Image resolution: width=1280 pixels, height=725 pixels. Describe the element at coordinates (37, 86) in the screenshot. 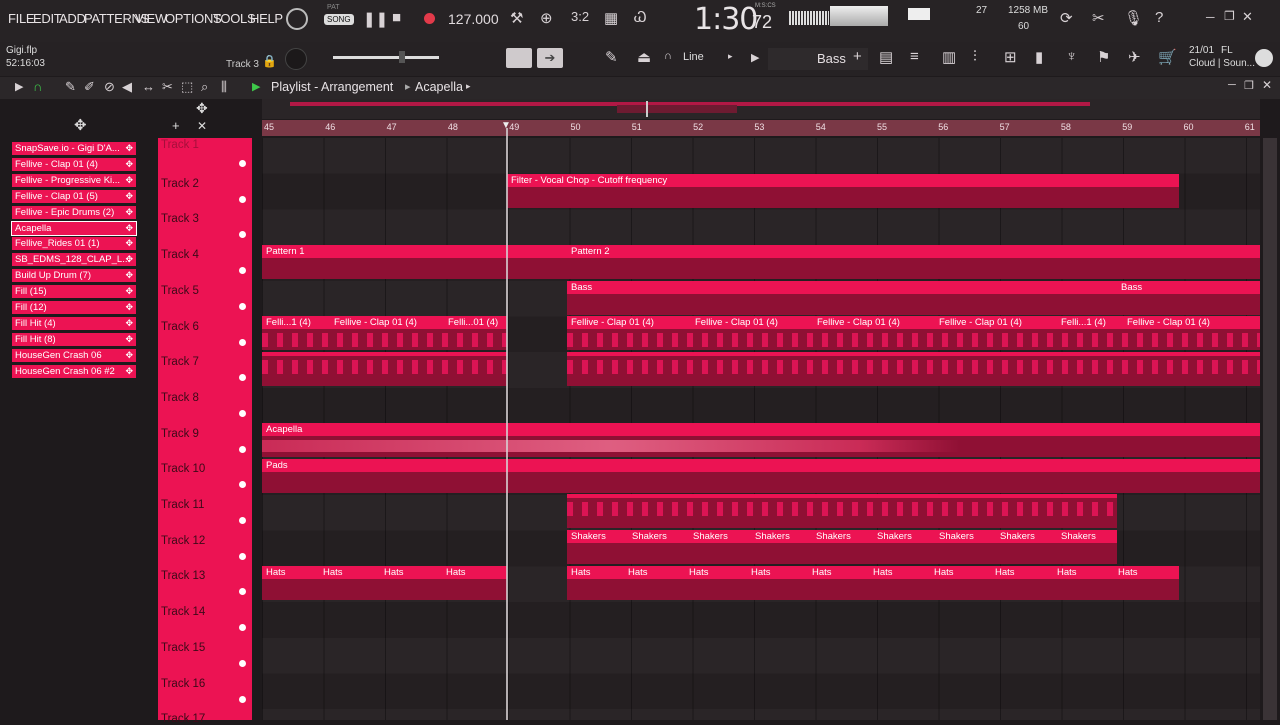

I see `snap-magnet-icon: ∩` at that location.